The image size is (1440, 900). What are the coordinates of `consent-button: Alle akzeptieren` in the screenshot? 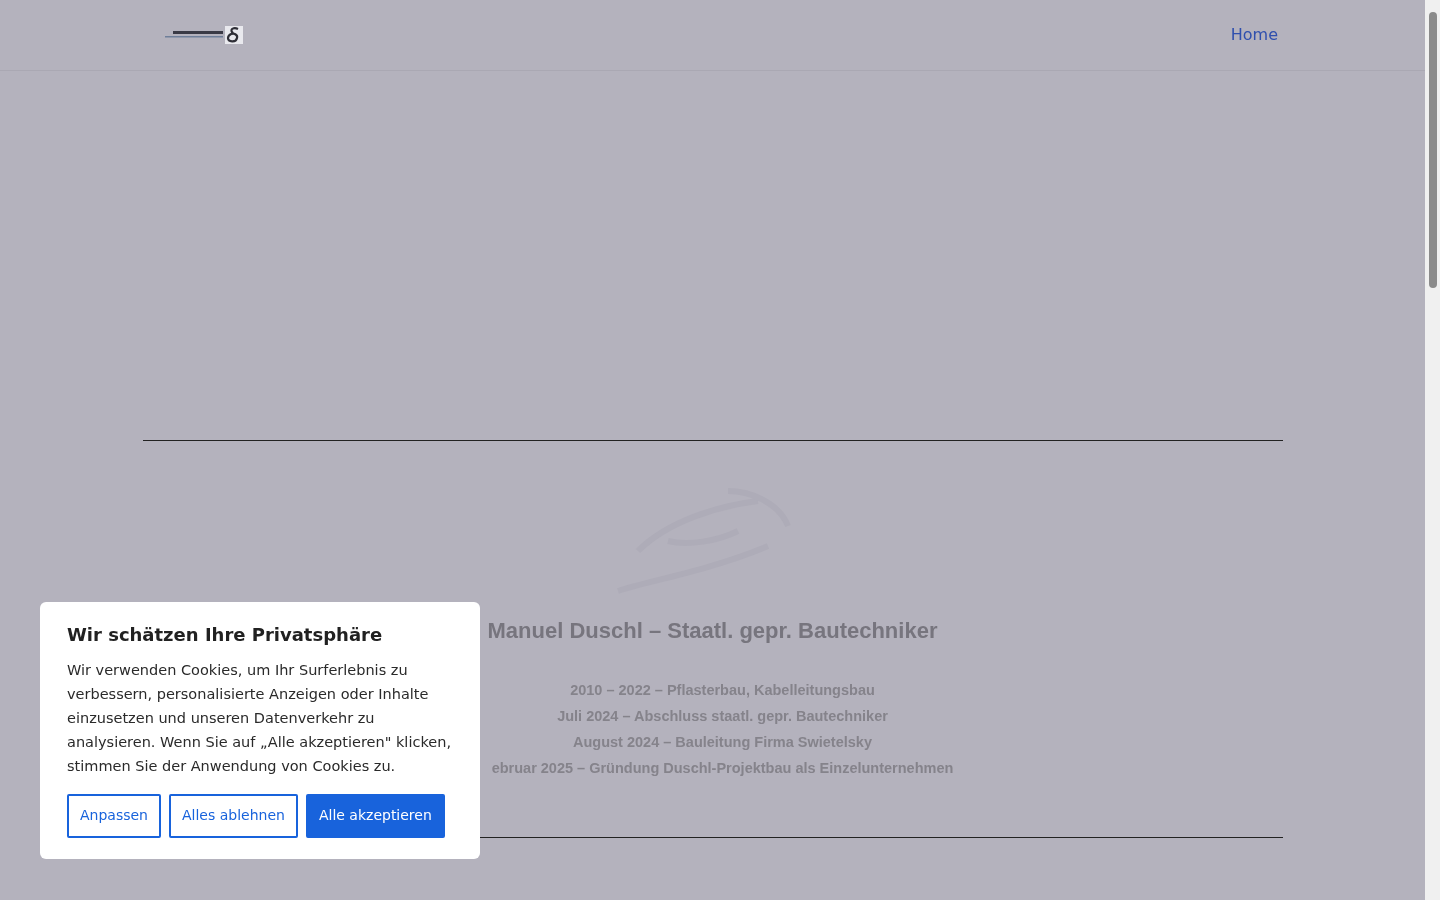 It's located at (375, 815).